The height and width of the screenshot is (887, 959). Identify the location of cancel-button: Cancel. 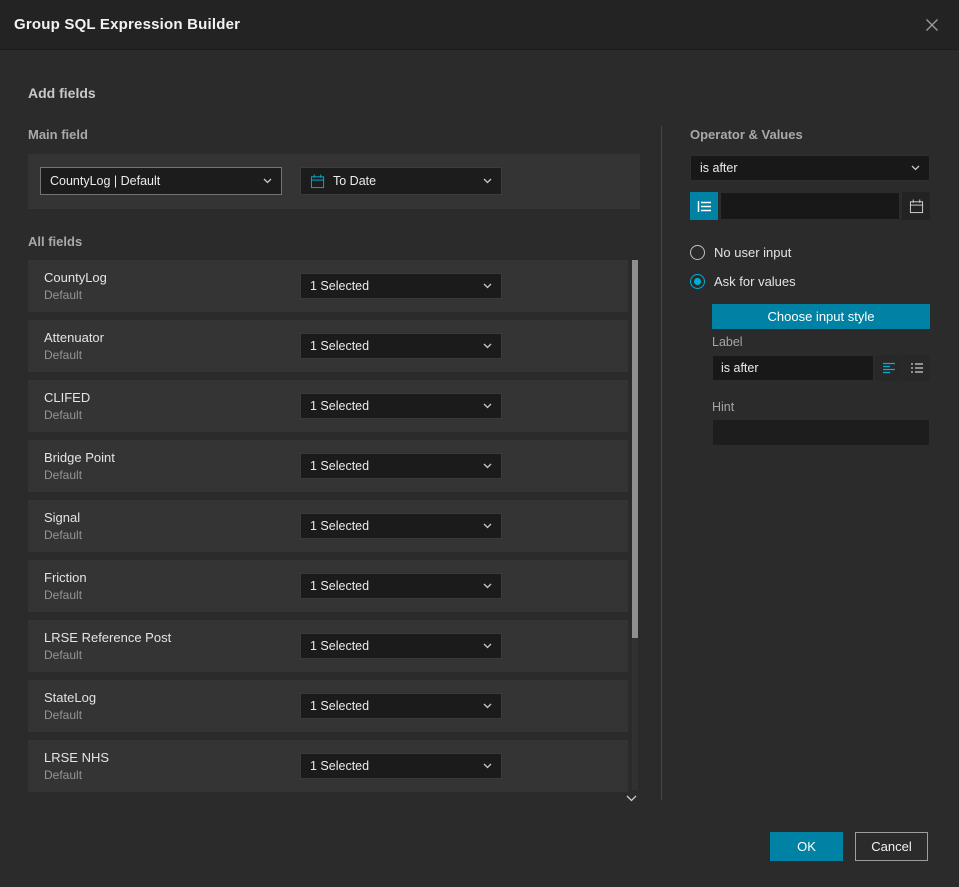
(891, 846).